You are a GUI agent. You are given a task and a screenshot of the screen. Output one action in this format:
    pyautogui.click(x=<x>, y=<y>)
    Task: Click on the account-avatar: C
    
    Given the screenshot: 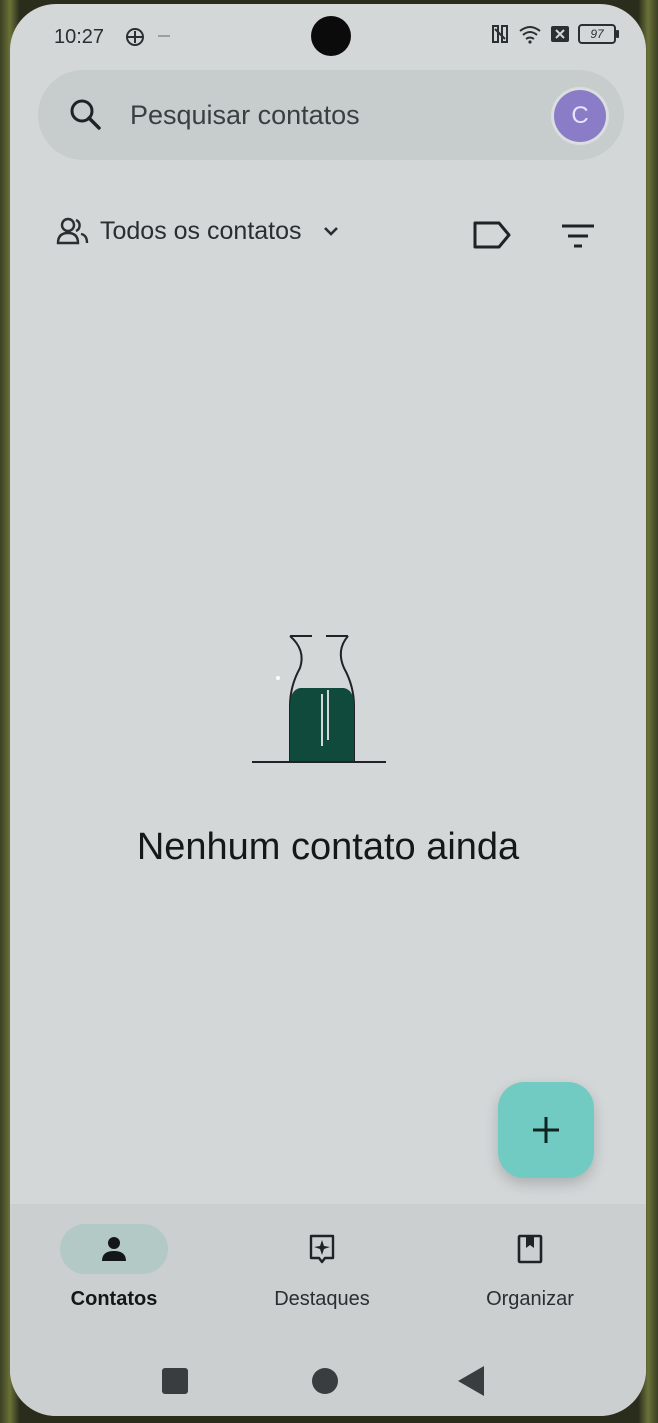 What is the action you would take?
    pyautogui.click(x=580, y=116)
    